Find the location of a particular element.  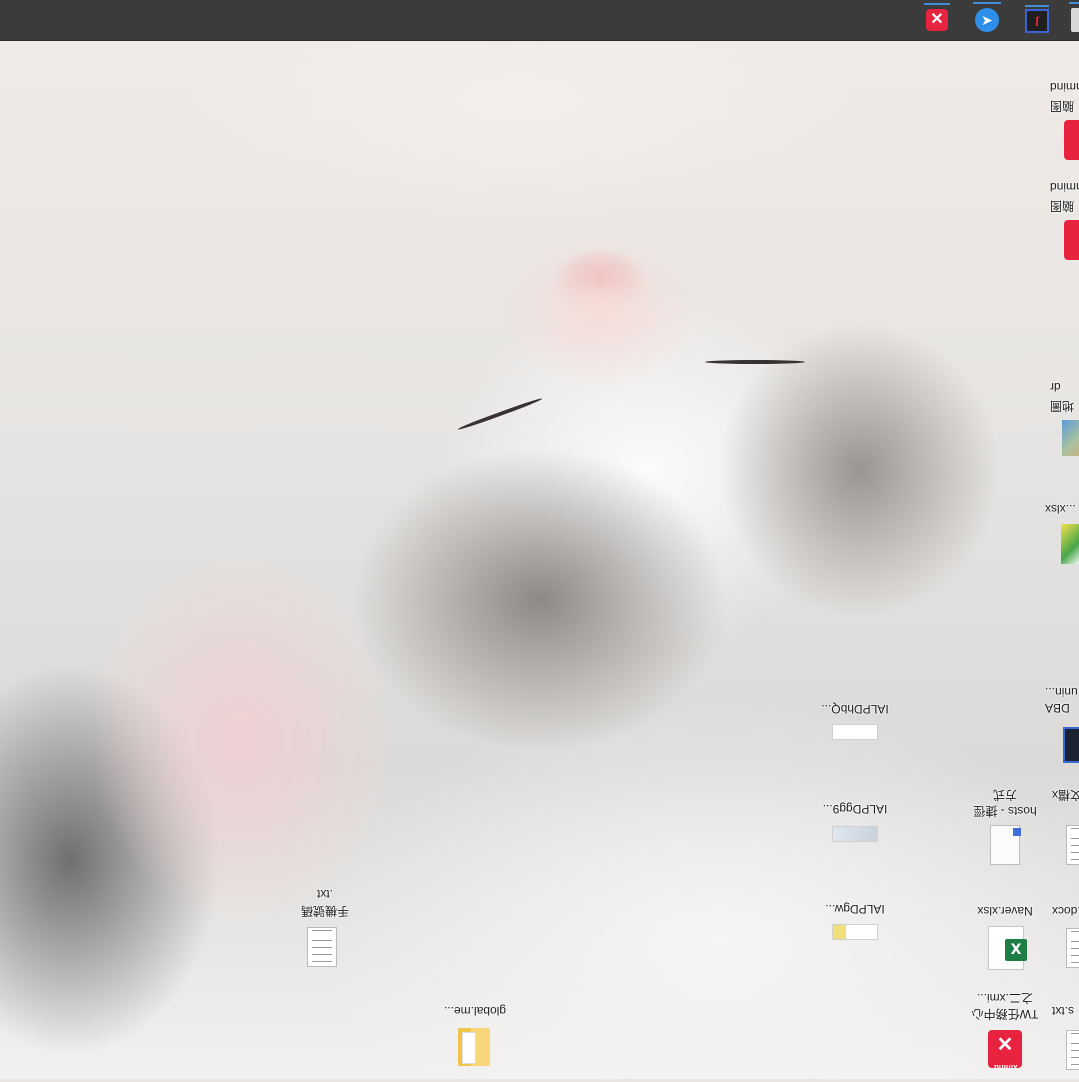

desktop-item-label: ...xlsx is located at coordinates (1060, 509).